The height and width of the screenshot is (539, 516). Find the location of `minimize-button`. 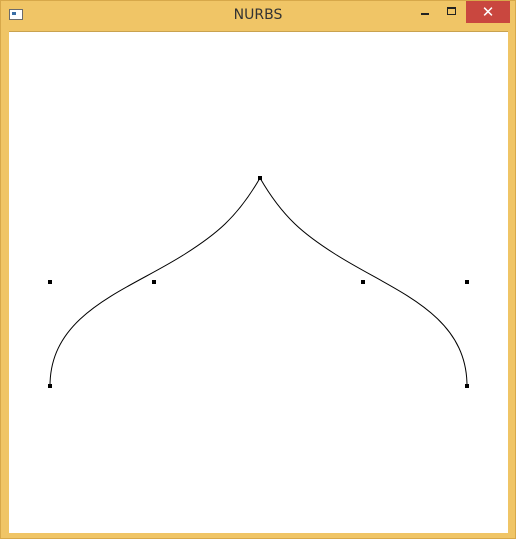

minimize-button is located at coordinates (425, 12).